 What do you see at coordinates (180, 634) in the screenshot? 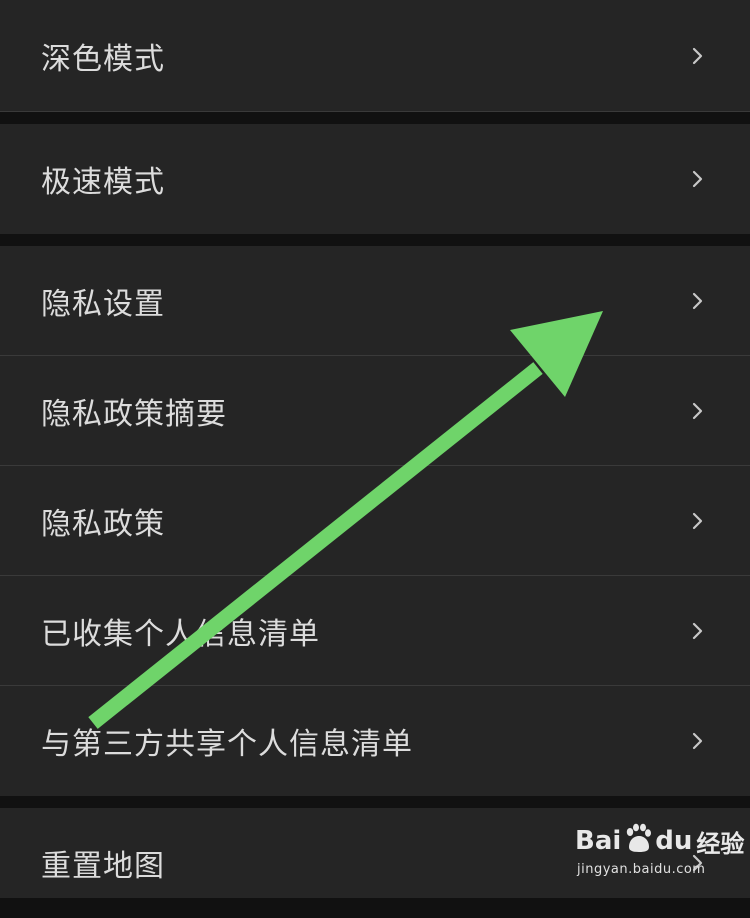
I see `settings-item-label: 已收集个人信息清单` at bounding box center [180, 634].